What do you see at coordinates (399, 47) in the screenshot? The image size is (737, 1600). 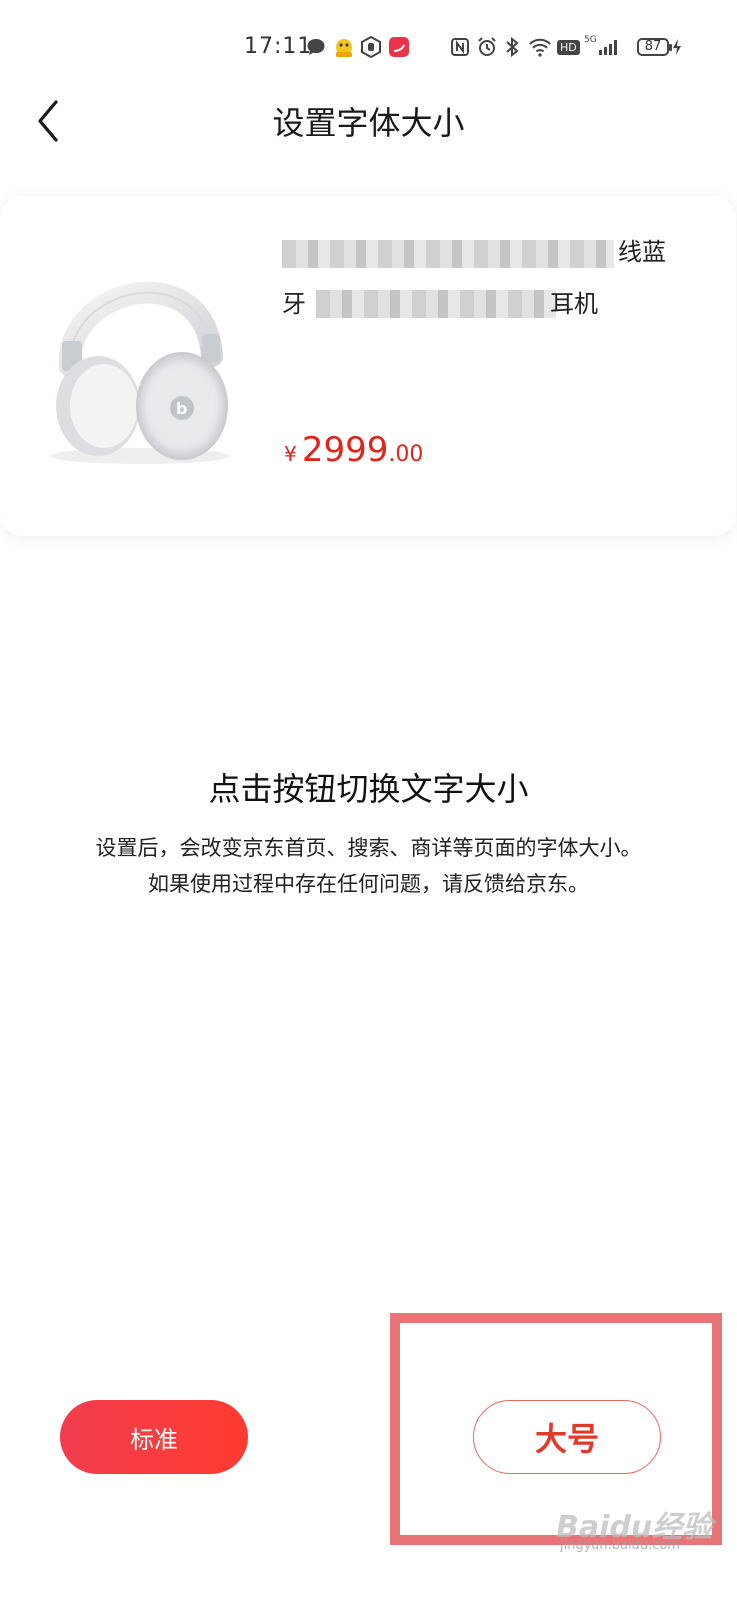 I see `app-swan-icon` at bounding box center [399, 47].